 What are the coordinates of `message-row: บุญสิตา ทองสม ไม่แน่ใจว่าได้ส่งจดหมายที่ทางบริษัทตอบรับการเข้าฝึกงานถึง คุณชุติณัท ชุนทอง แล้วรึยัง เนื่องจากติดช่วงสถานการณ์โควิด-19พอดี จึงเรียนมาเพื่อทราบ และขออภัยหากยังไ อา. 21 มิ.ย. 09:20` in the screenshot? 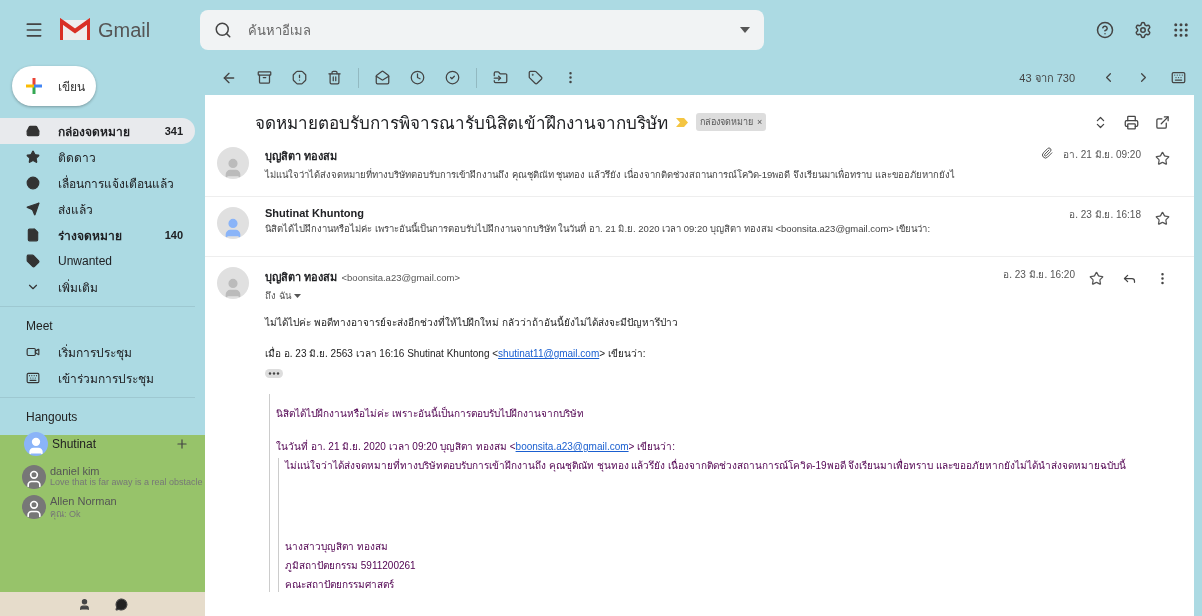 It's located at (699, 167).